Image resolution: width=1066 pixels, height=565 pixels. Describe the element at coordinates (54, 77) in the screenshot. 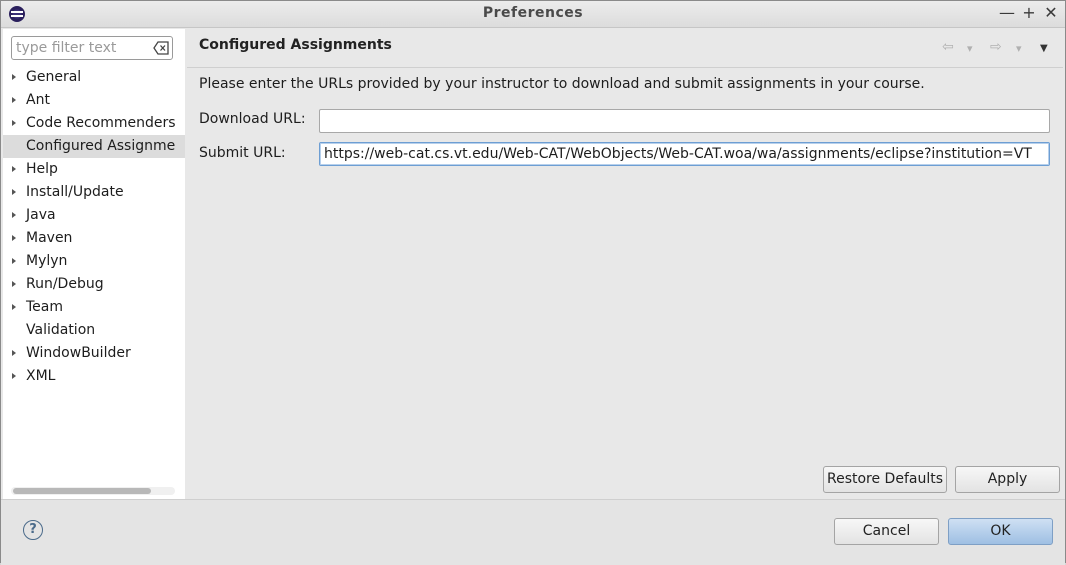

I see `tree-item-label: General` at that location.